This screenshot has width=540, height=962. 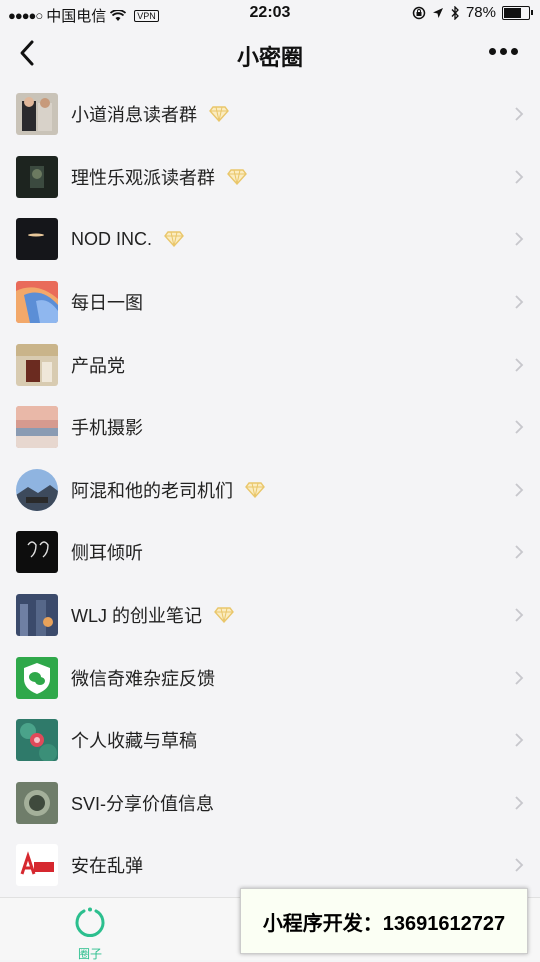 What do you see at coordinates (107, 428) in the screenshot?
I see `group-name: 手机摄影` at bounding box center [107, 428].